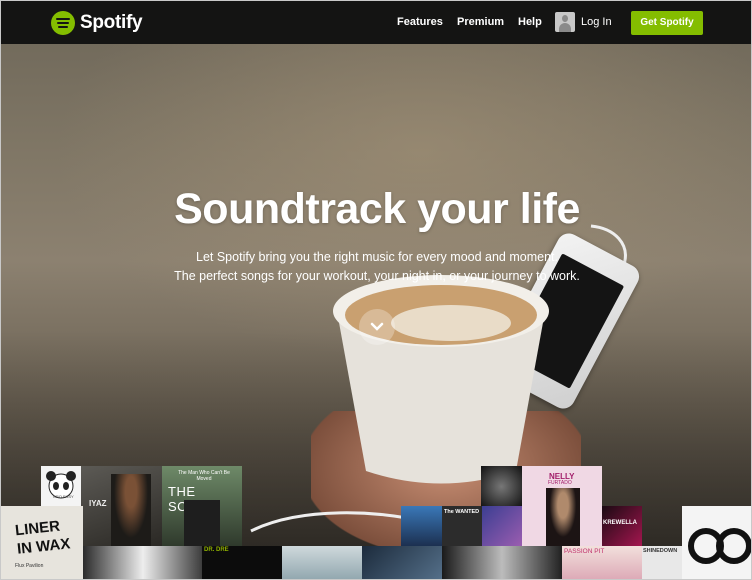 The width and height of the screenshot is (752, 580). I want to click on album-cover-cro: CRO EASY, so click(61, 486).